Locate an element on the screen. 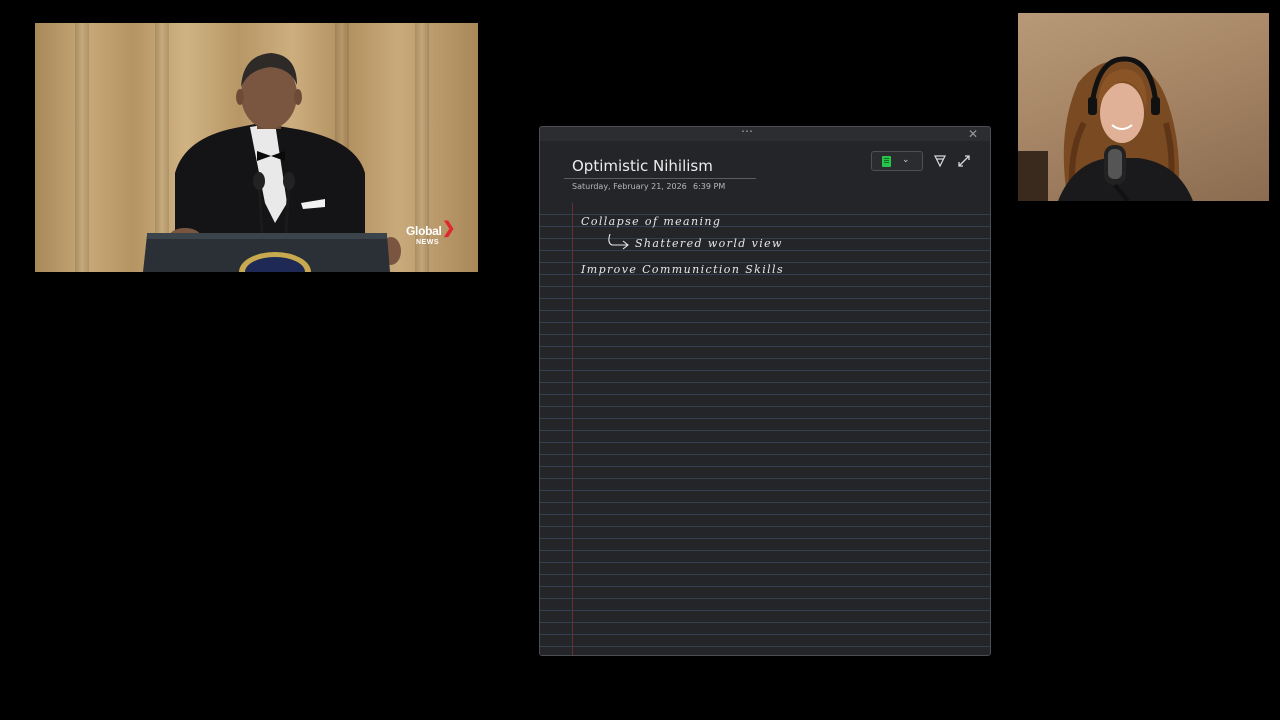 This screenshot has height=720, width=1280. global-news-logo: Global ❯ NEWS is located at coordinates (430, 234).